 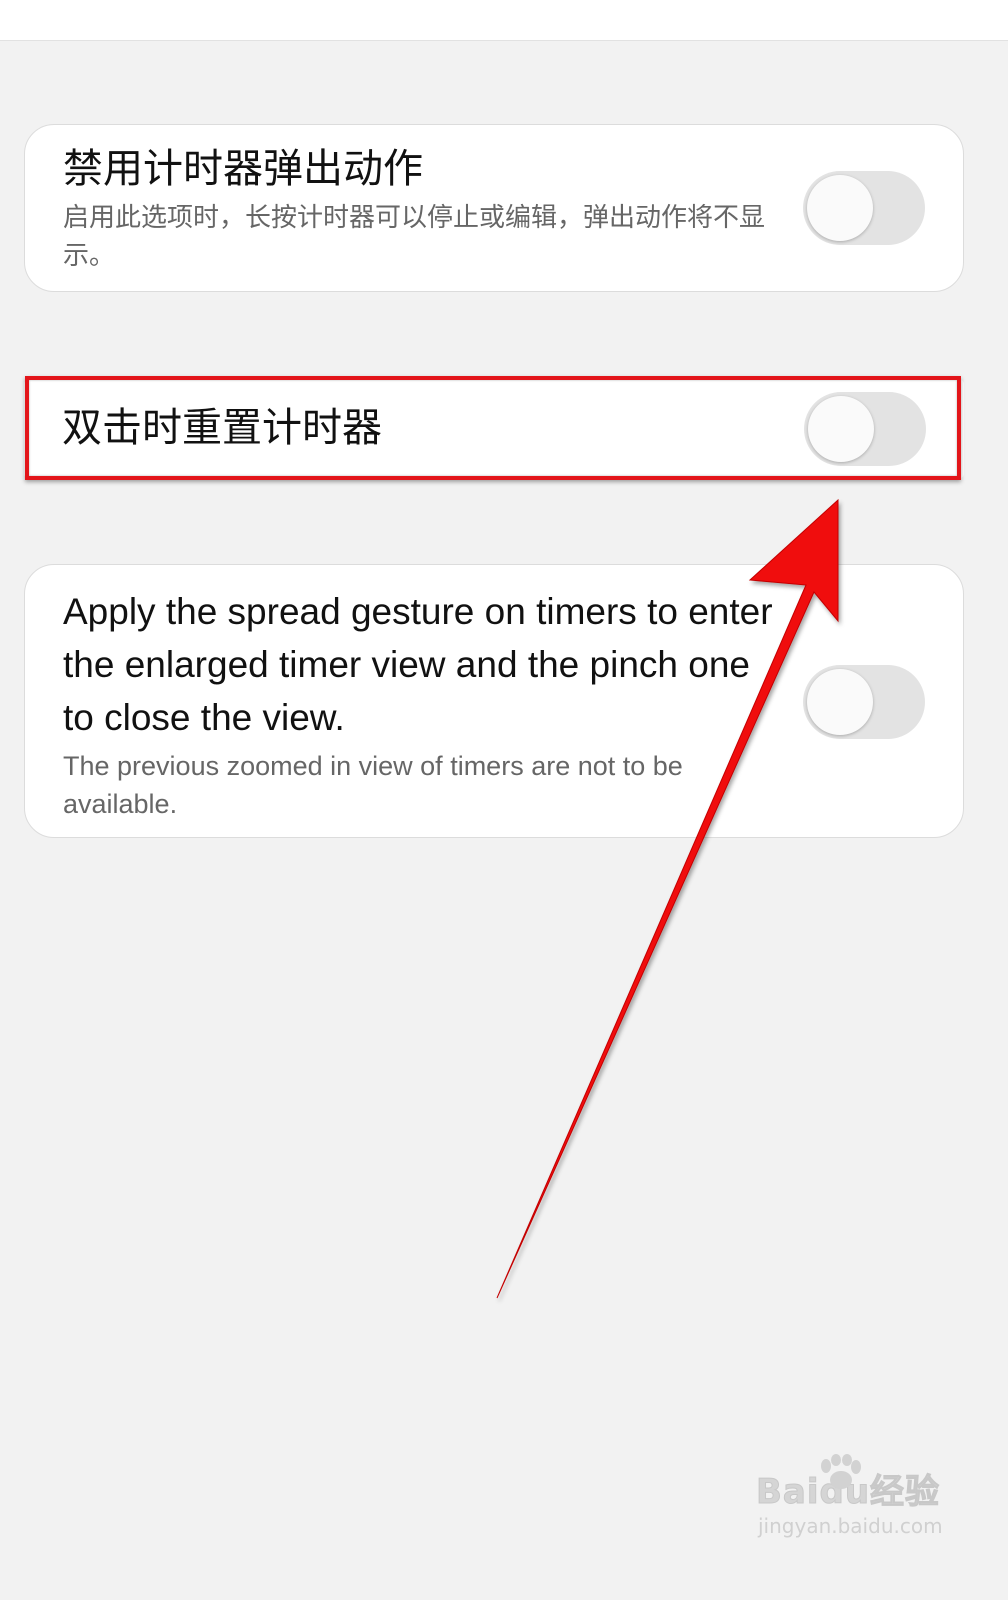 What do you see at coordinates (841, 1471) in the screenshot?
I see `paw-icon` at bounding box center [841, 1471].